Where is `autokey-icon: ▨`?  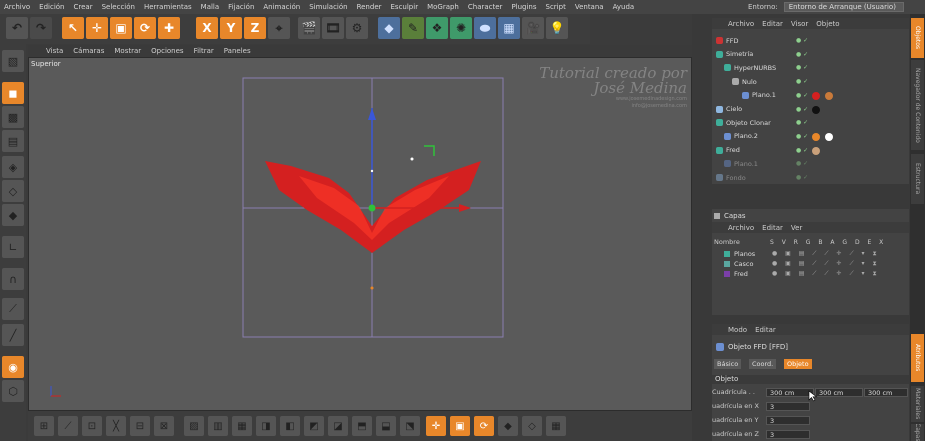 autokey-icon: ▨ is located at coordinates (194, 426).